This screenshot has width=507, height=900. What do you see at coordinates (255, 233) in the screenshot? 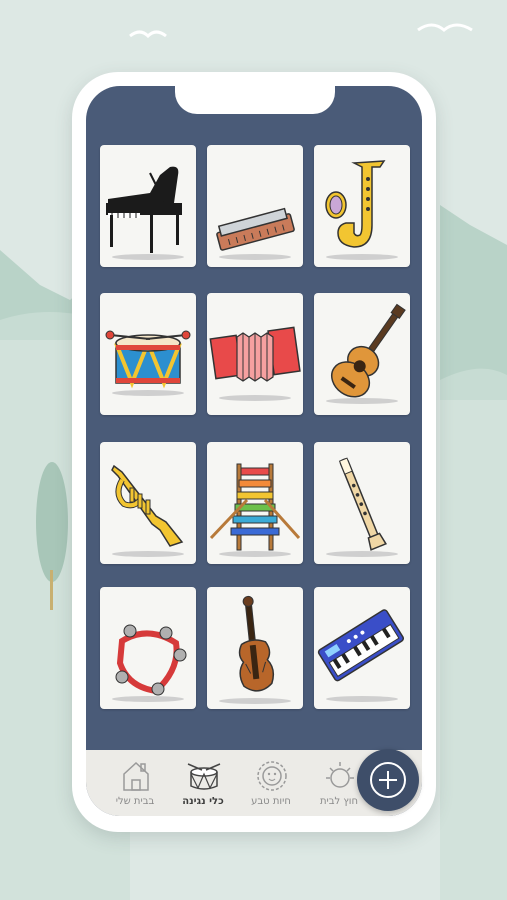
I see `harmonica-icon` at bounding box center [255, 233].